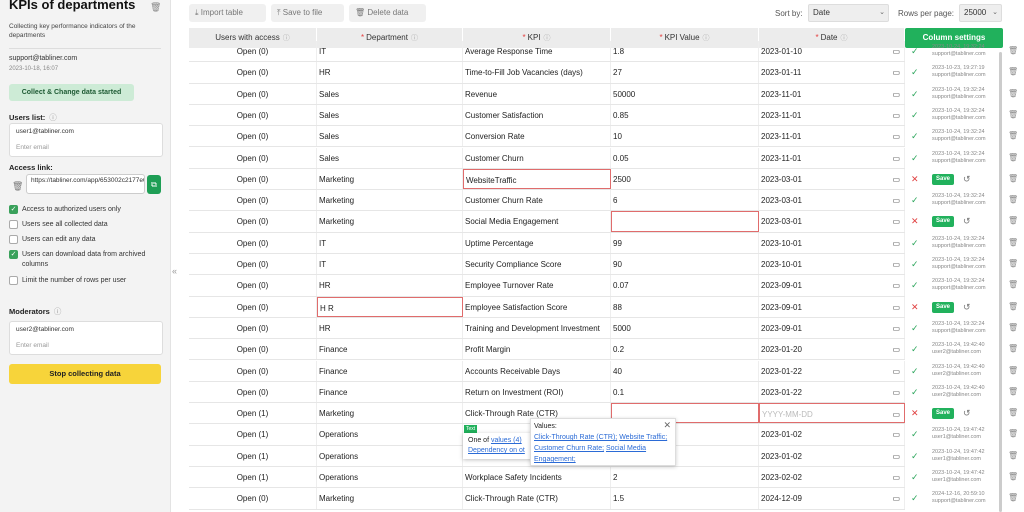  What do you see at coordinates (537, 370) in the screenshot?
I see `kpi-cell: Accounts Receivable Days` at bounding box center [537, 370].